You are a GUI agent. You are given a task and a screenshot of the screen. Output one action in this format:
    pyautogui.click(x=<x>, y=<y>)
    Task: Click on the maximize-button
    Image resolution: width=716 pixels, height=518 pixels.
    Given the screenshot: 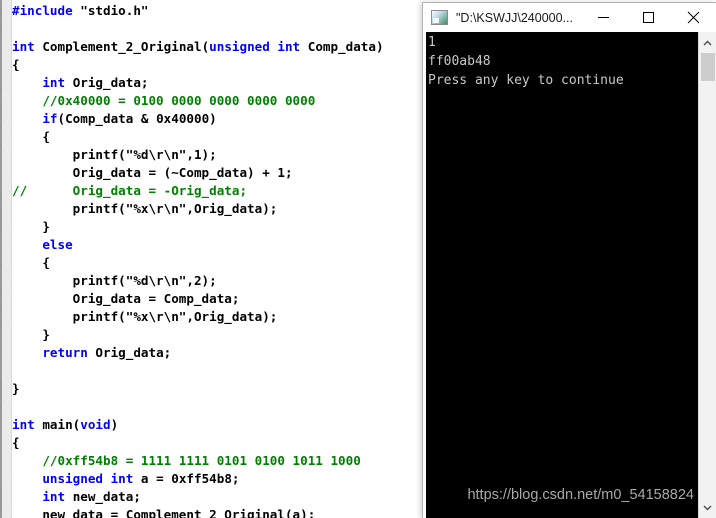 What is the action you would take?
    pyautogui.click(x=648, y=17)
    